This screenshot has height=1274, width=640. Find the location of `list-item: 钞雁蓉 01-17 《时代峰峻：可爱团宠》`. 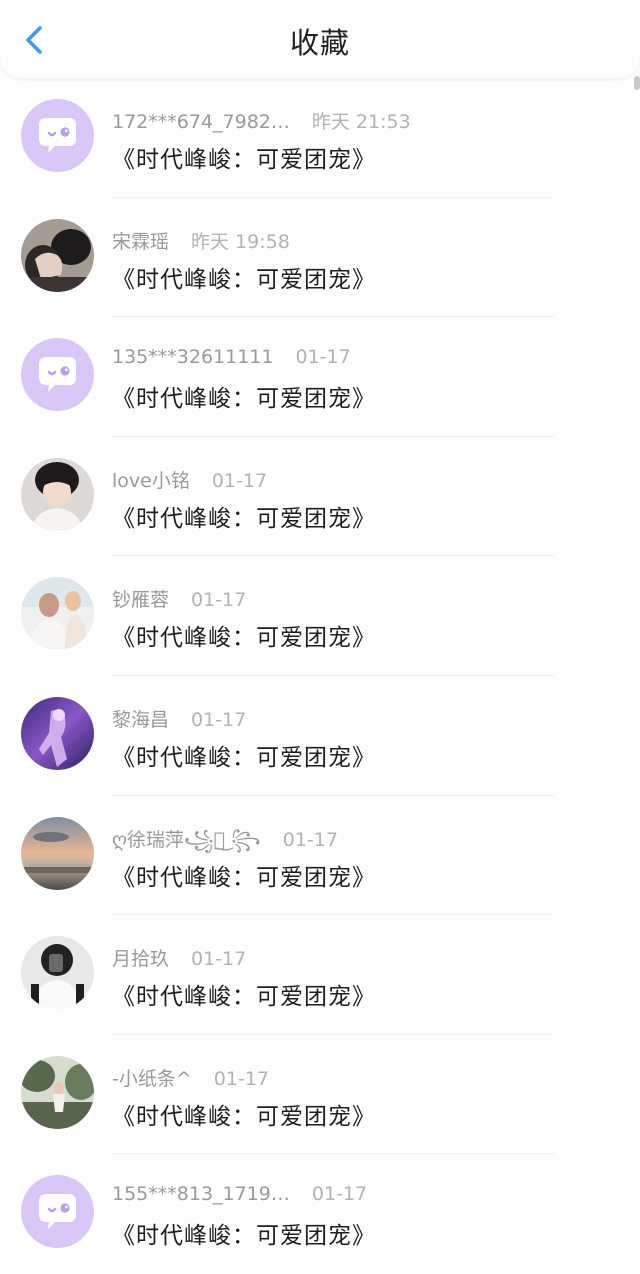

list-item: 钞雁蓉 01-17 《时代峰峻：可爱团宠》 is located at coordinates (320, 616).